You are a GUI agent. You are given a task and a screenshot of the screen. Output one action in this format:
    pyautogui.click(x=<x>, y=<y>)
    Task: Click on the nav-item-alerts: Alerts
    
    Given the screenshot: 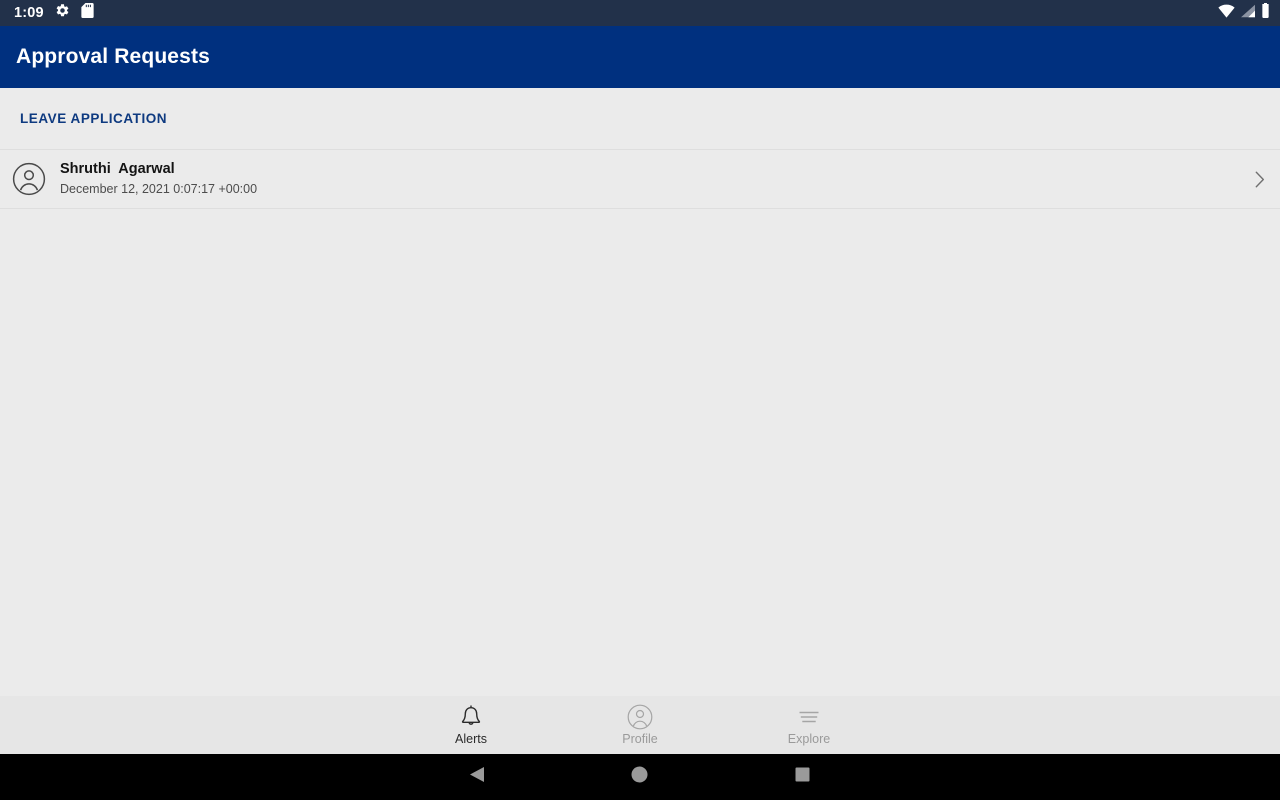 What is the action you would take?
    pyautogui.click(x=471, y=725)
    